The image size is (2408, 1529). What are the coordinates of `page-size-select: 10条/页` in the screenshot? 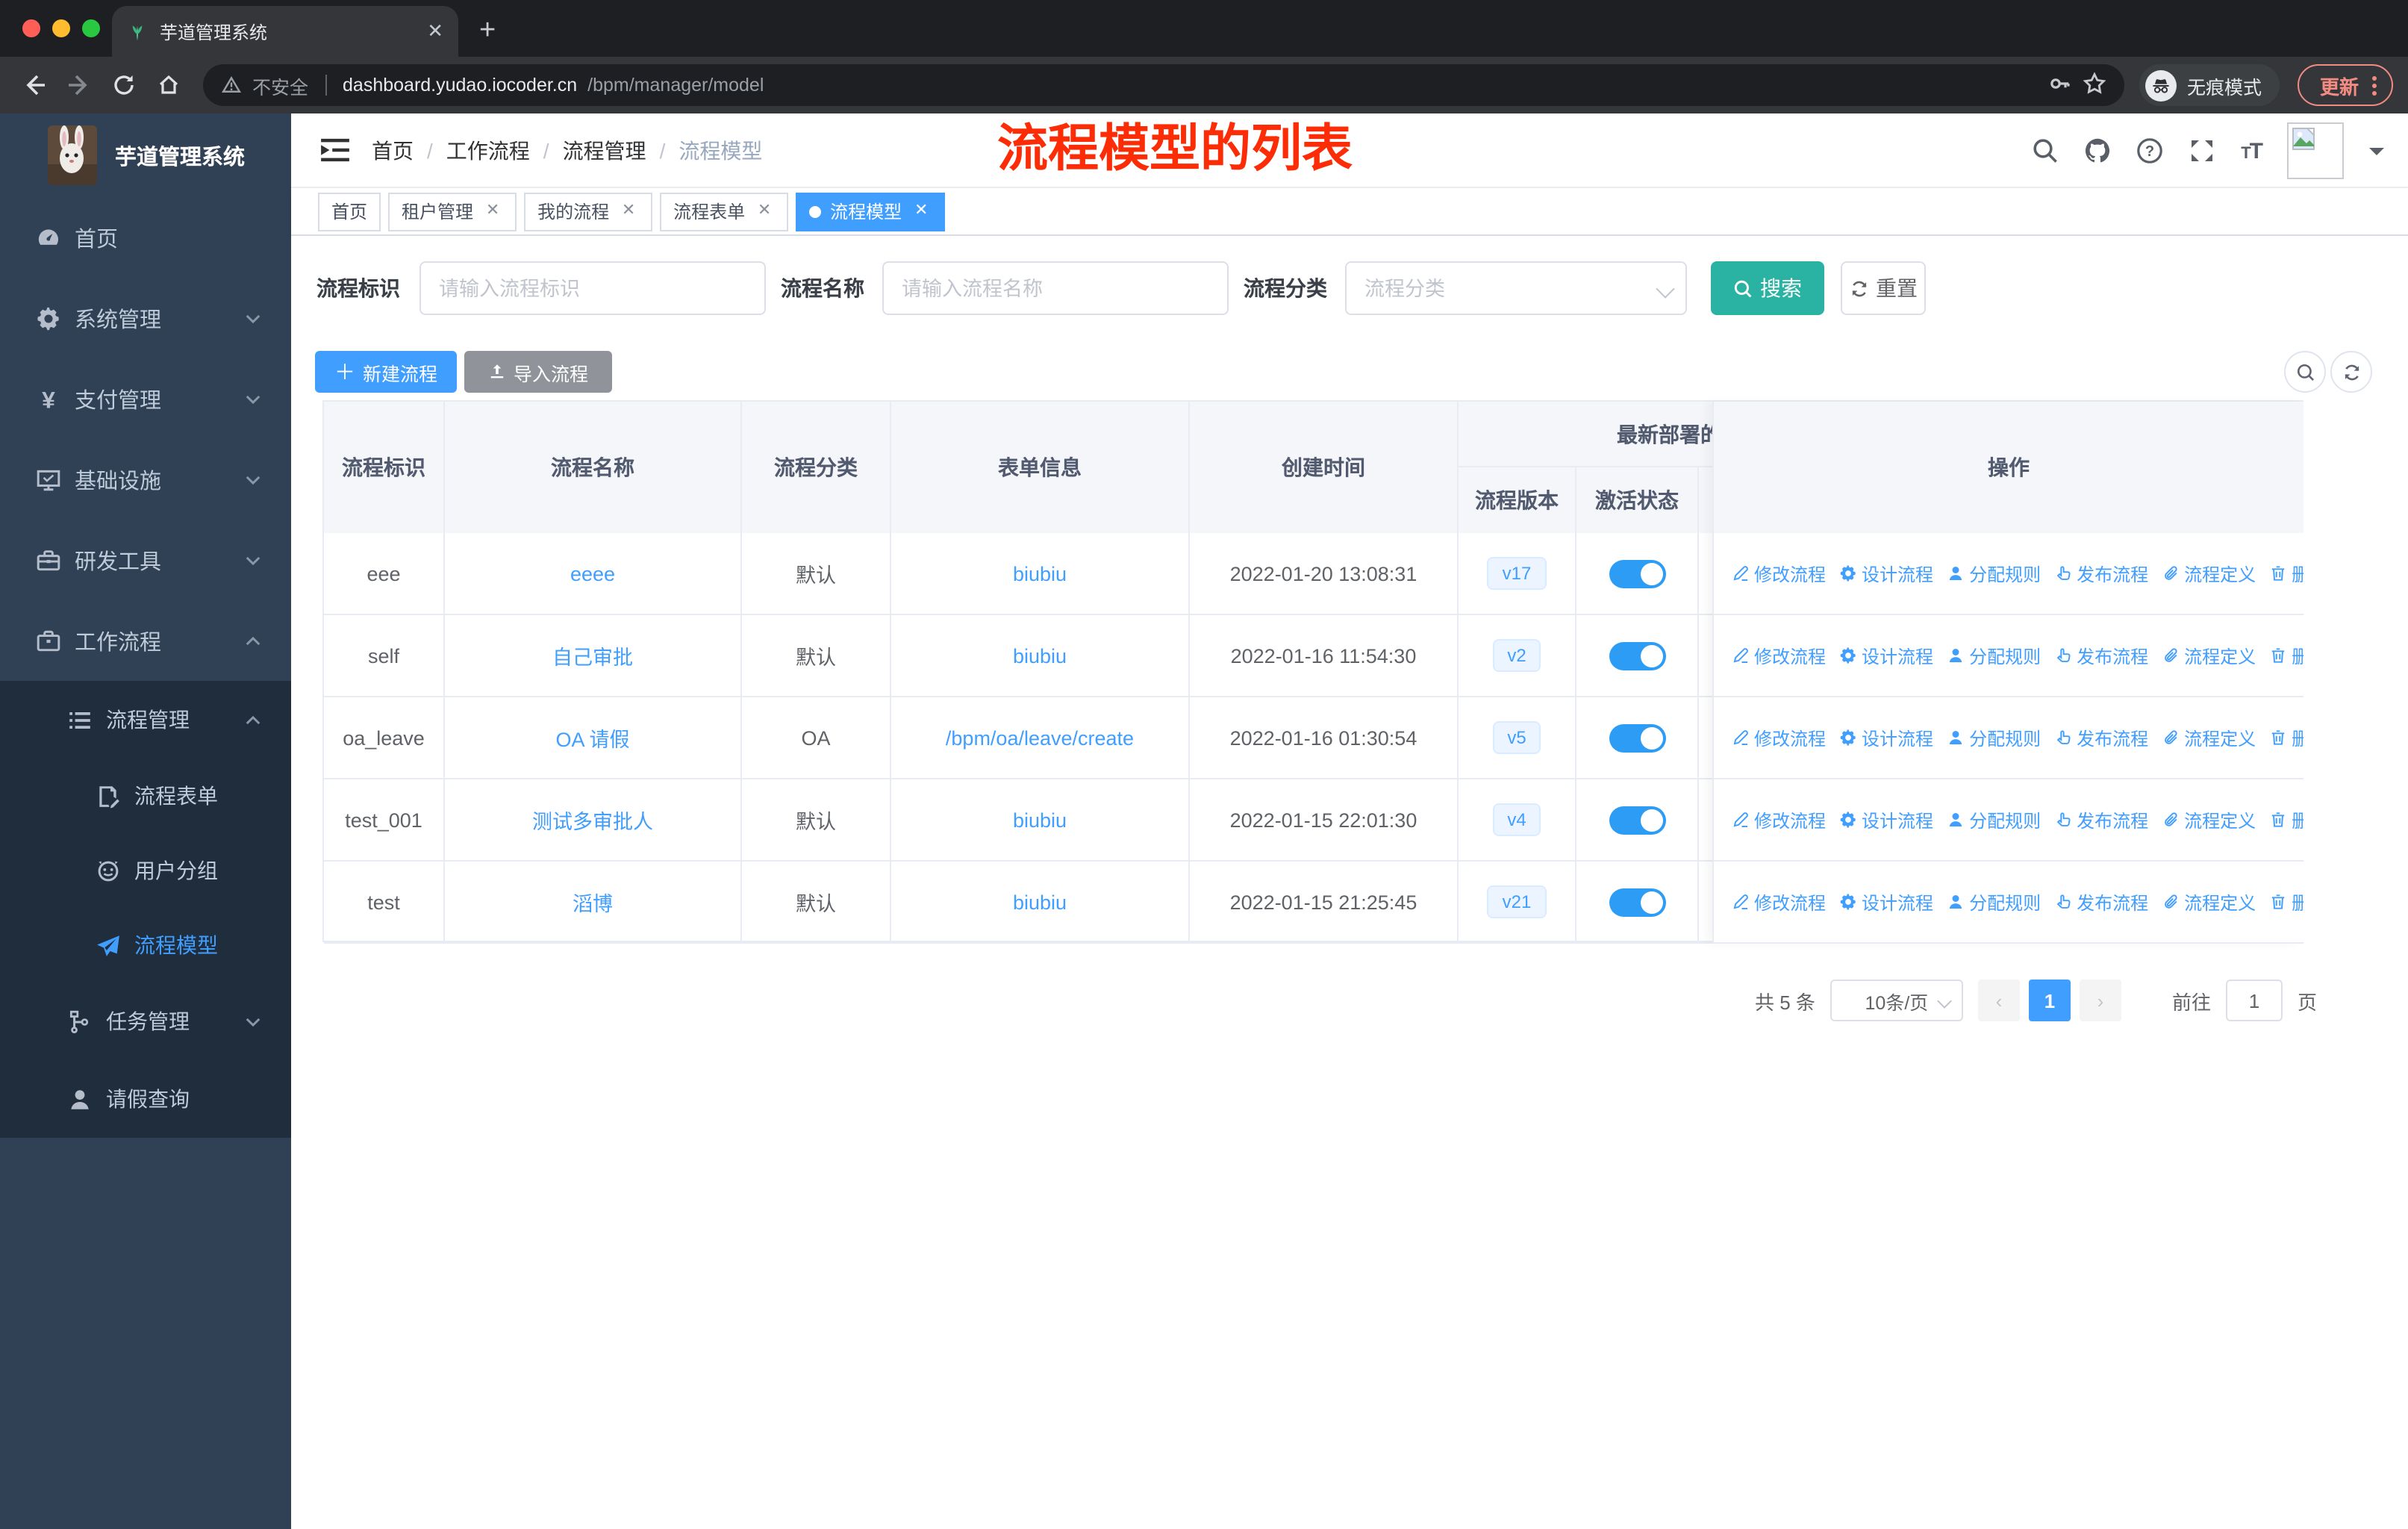 It's located at (1896, 1000).